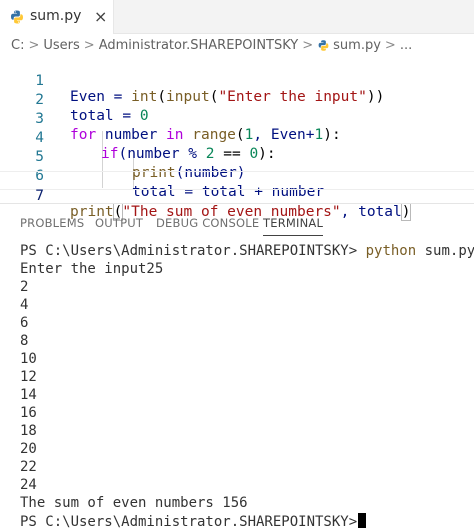 Image resolution: width=474 pixels, height=531 pixels. I want to click on code-line-4: 4 if(number % 2 == 0):, so click(237, 138).